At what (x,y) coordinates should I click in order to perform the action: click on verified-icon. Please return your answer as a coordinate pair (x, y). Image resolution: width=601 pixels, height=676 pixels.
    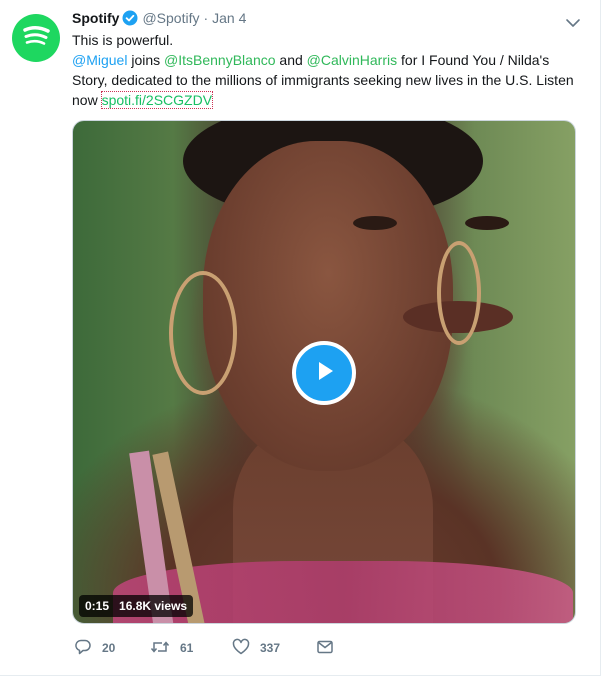
    Looking at the image, I should click on (130, 18).